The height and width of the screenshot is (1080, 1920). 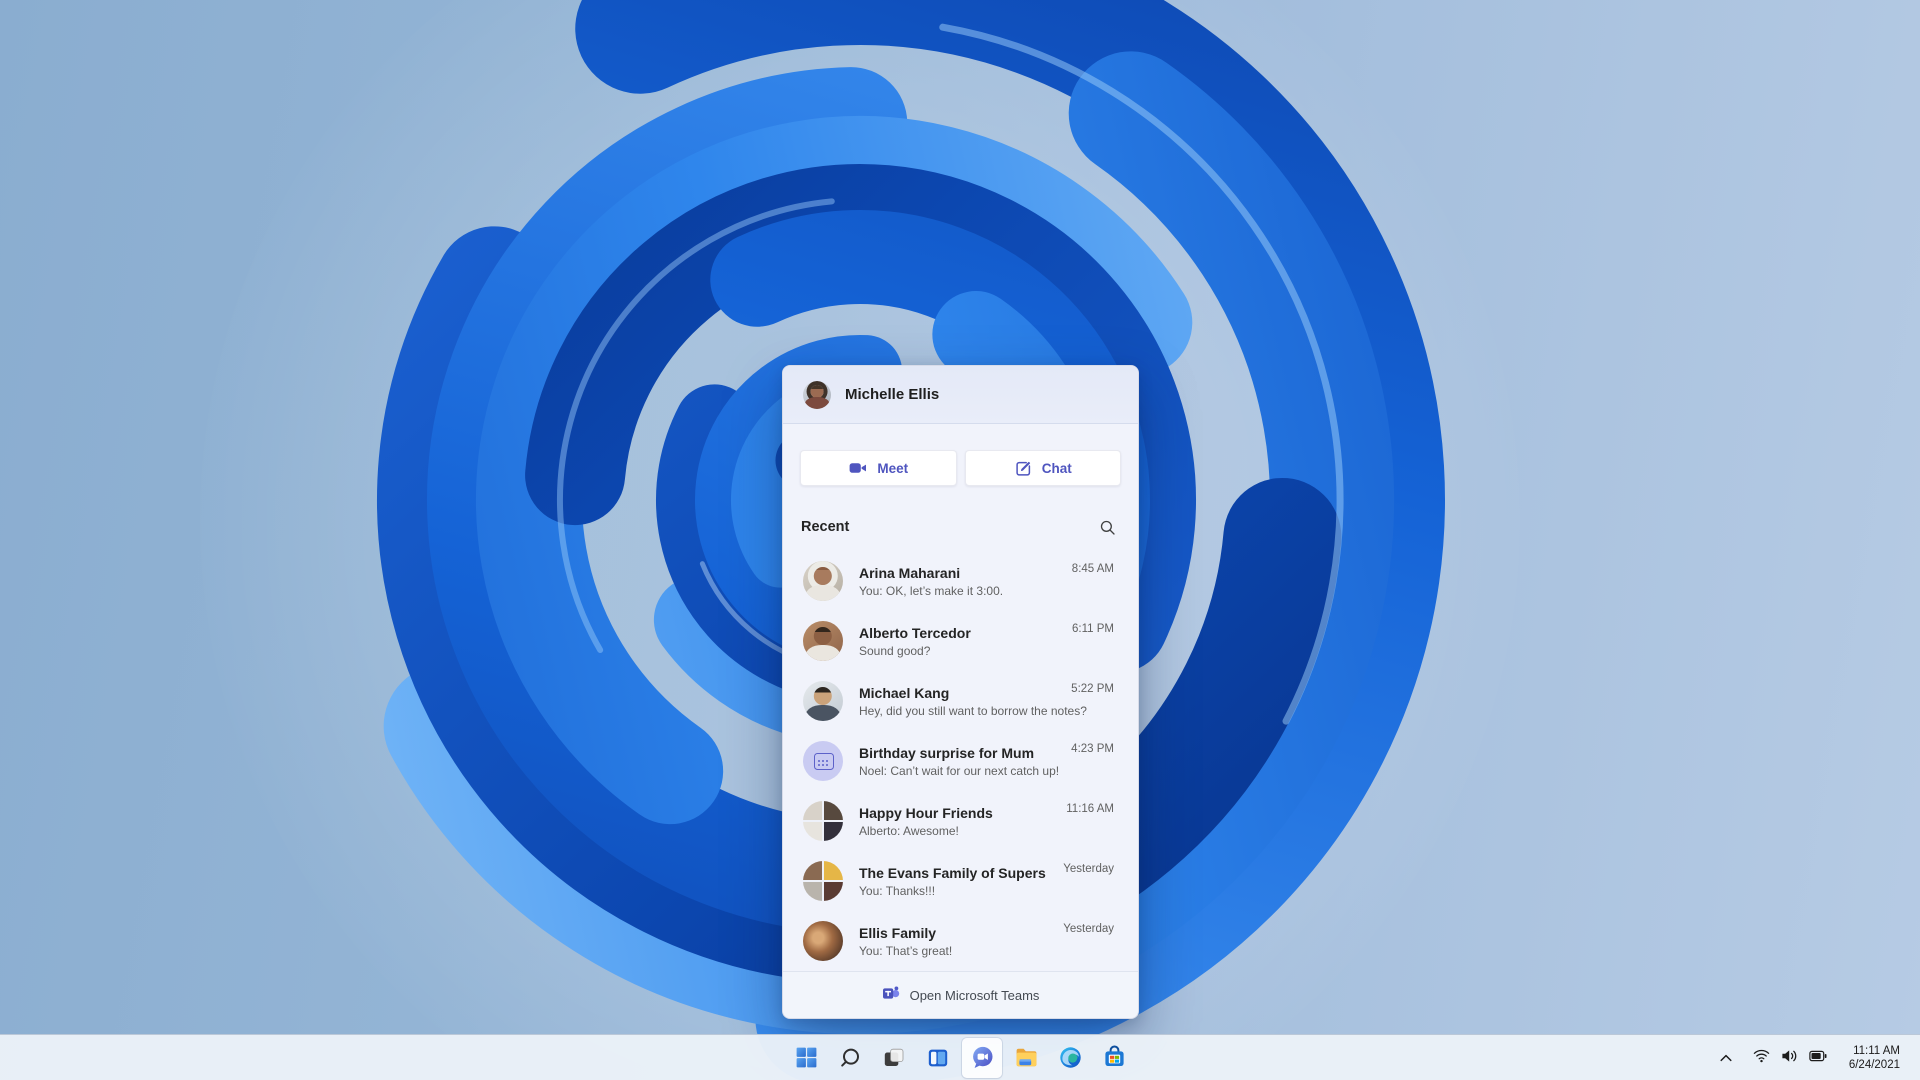 I want to click on file-explorer-button, so click(x=1026, y=1058).